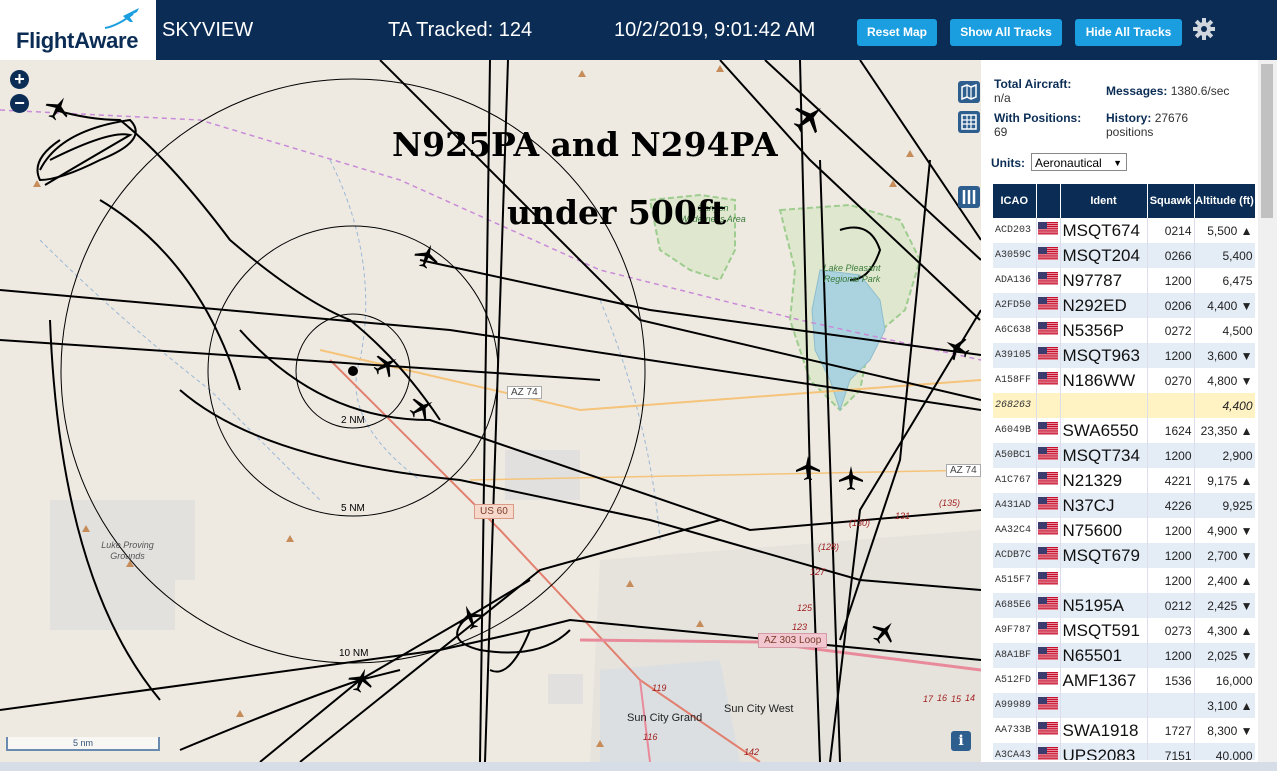  Describe the element at coordinates (1104, 530) in the screenshot. I see `ident-cell: N75600` at that location.